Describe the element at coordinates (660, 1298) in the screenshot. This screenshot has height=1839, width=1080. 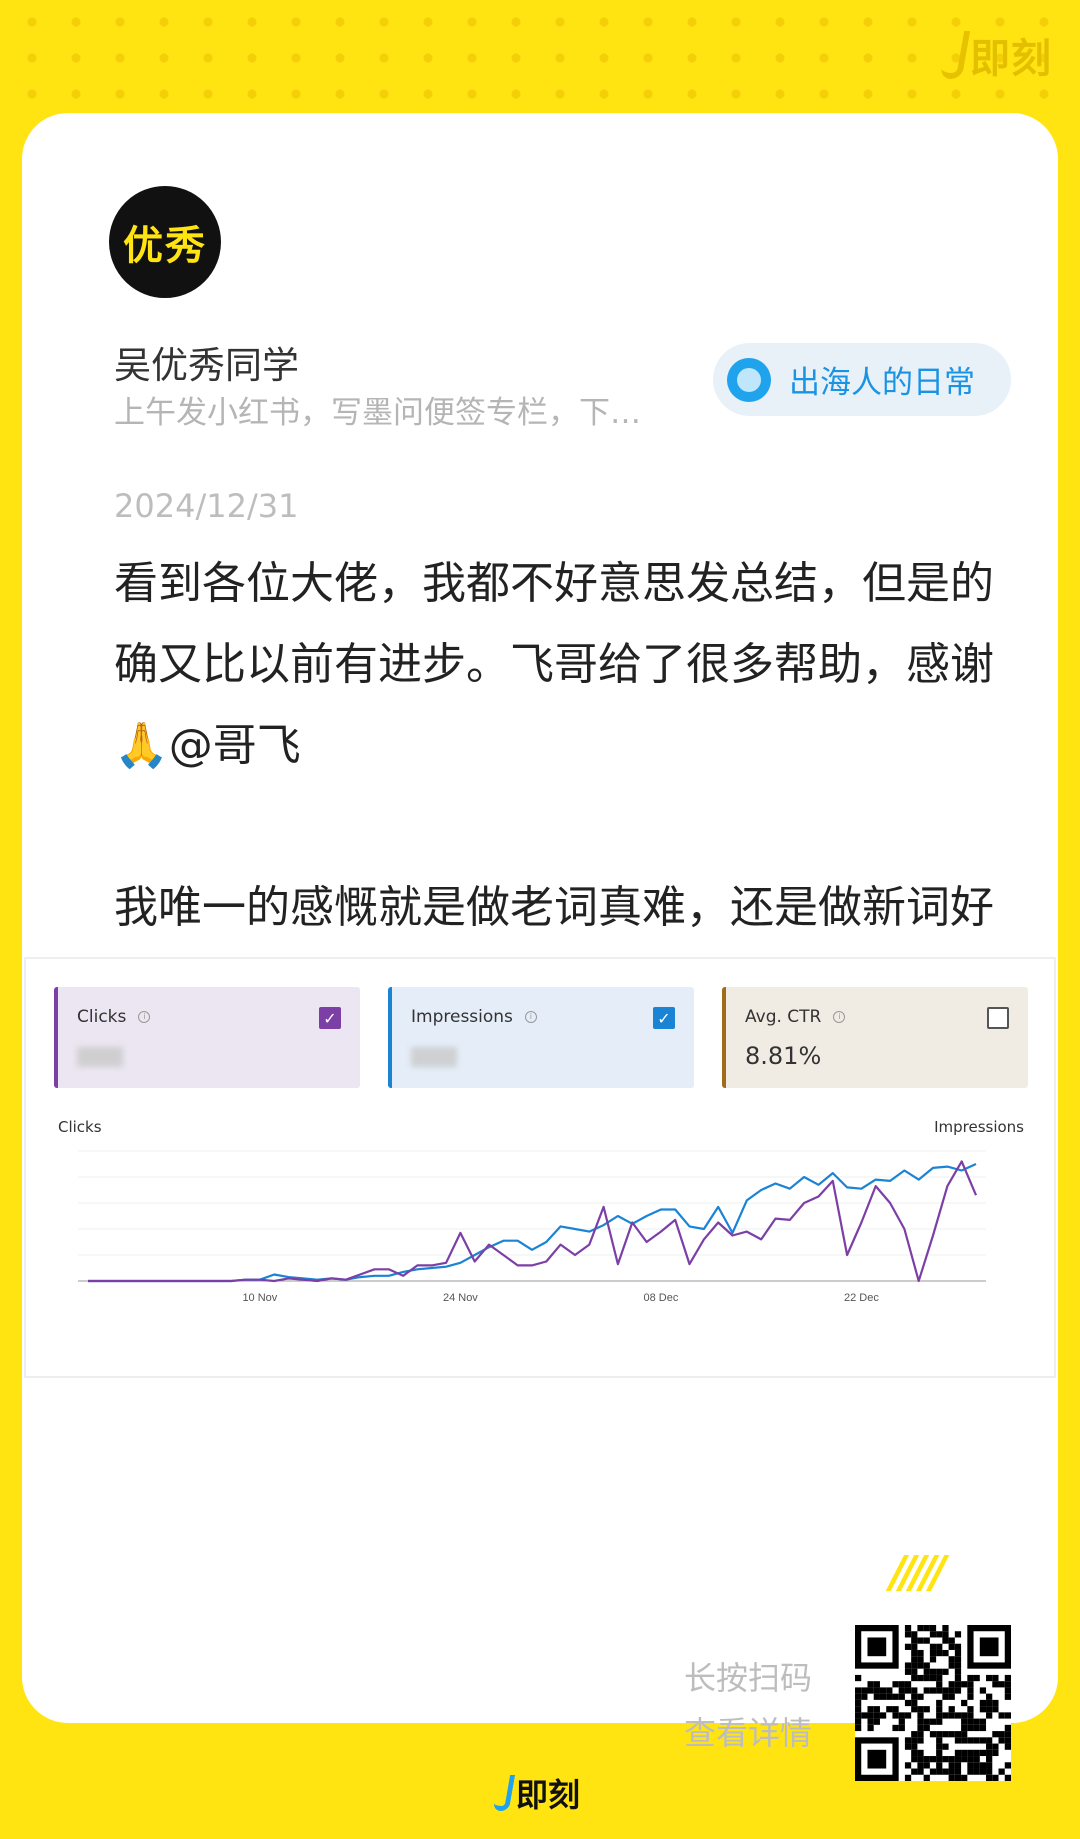
I see `x-tick-label: 08 Dec` at that location.